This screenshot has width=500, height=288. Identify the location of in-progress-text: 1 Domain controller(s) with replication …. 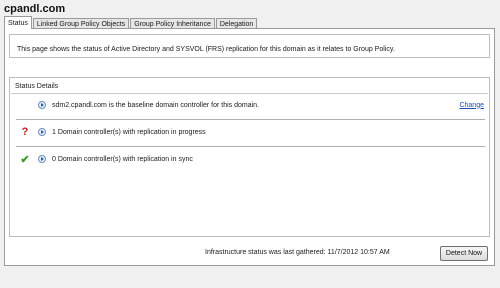
(129, 132).